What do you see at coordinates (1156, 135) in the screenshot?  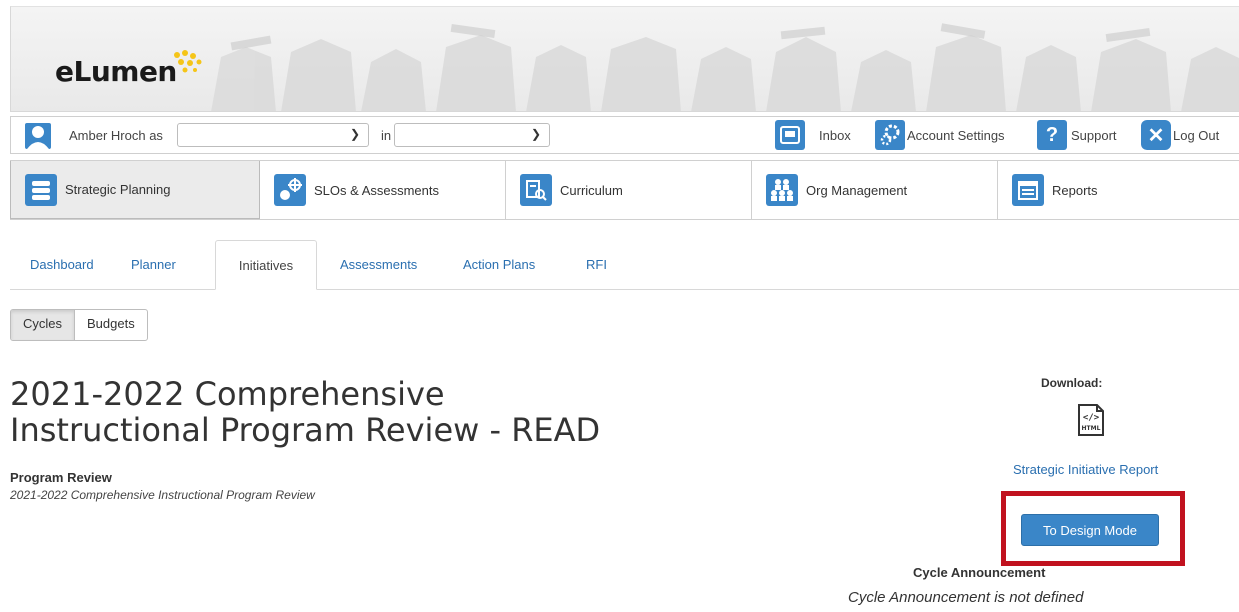 I see `close-icon: ✕` at bounding box center [1156, 135].